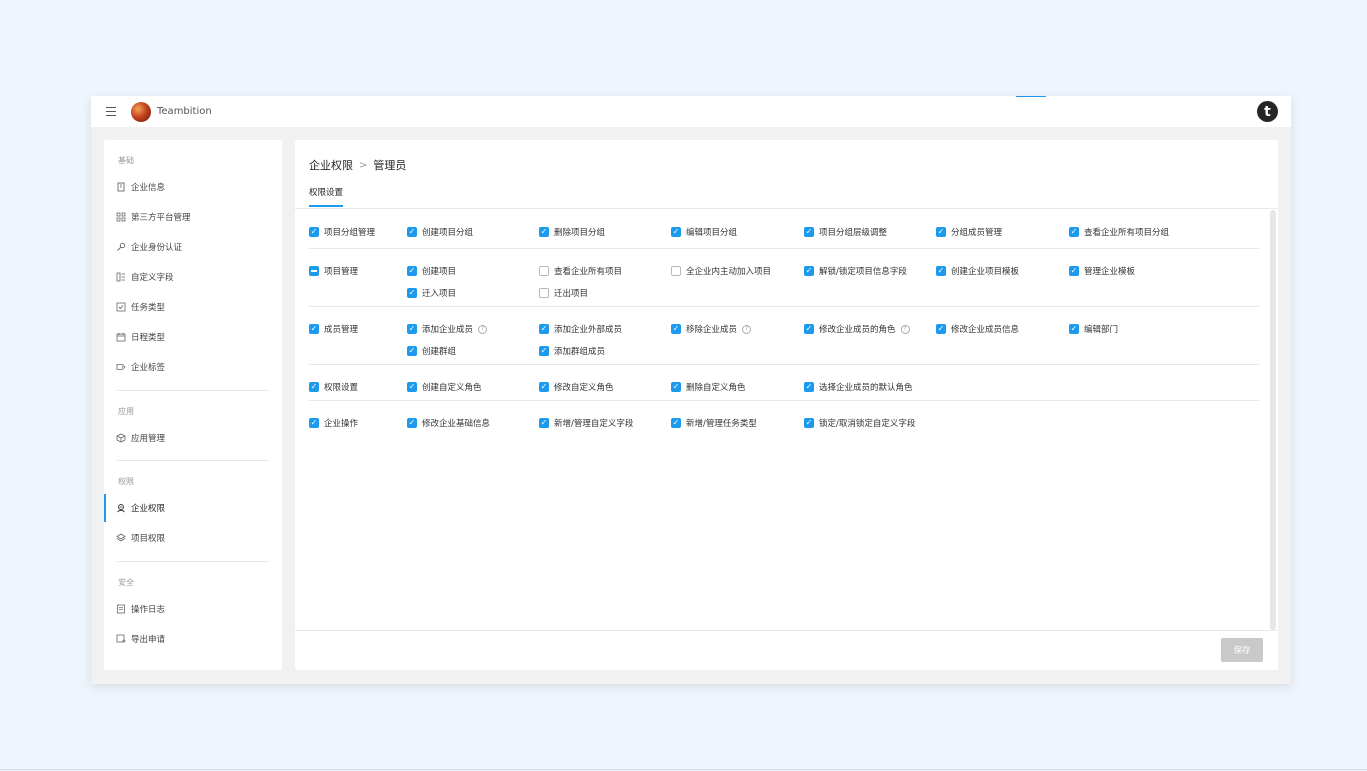 This screenshot has height=771, width=1367. I want to click on permission-checkbox: ✓ 新增/管理任务类型, so click(714, 423).